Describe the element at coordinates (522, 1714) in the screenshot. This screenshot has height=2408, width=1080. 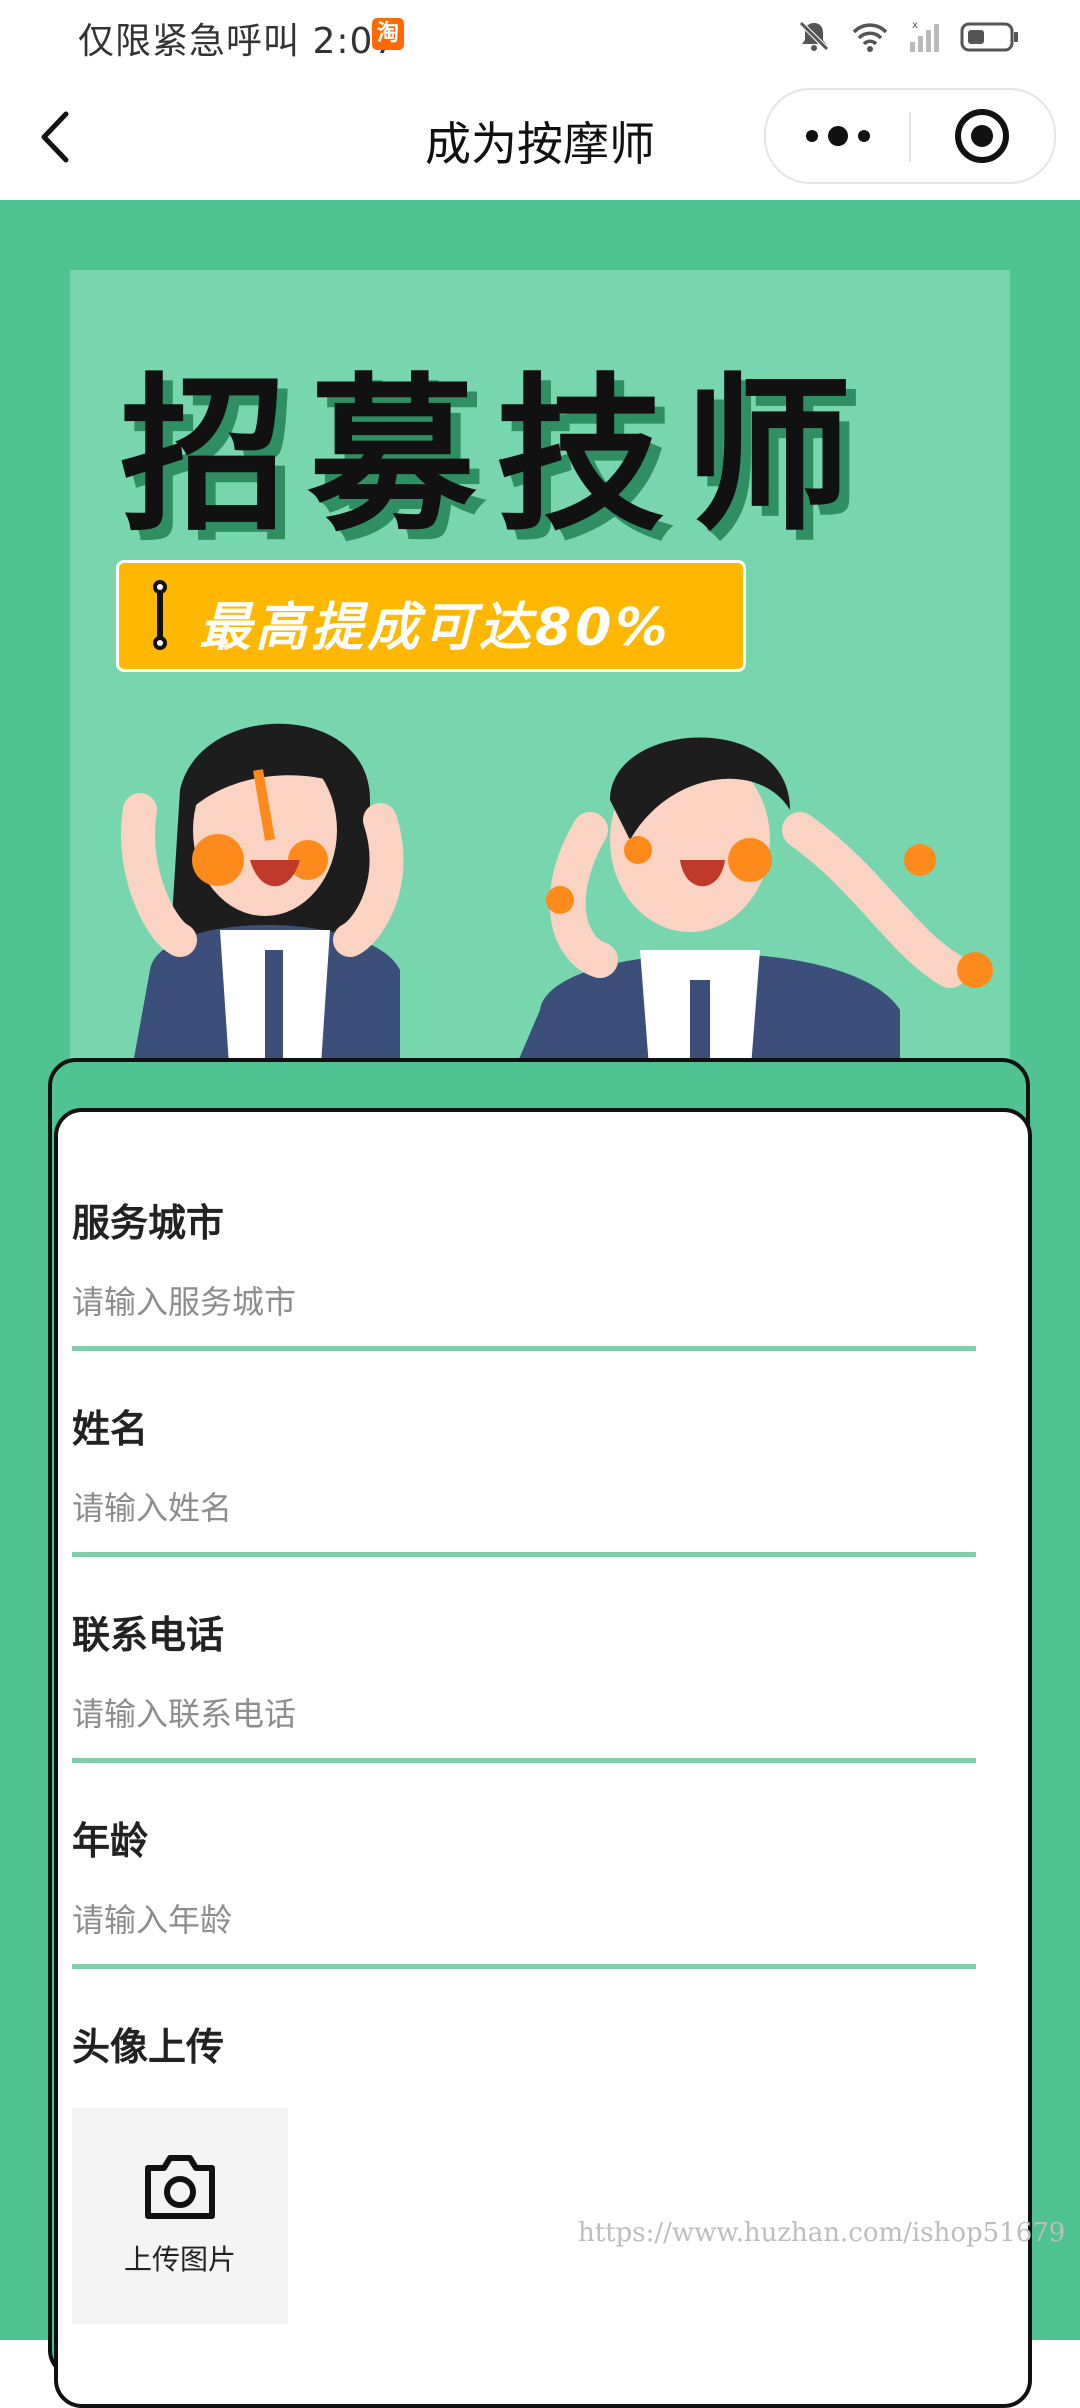
I see `phone-input` at that location.